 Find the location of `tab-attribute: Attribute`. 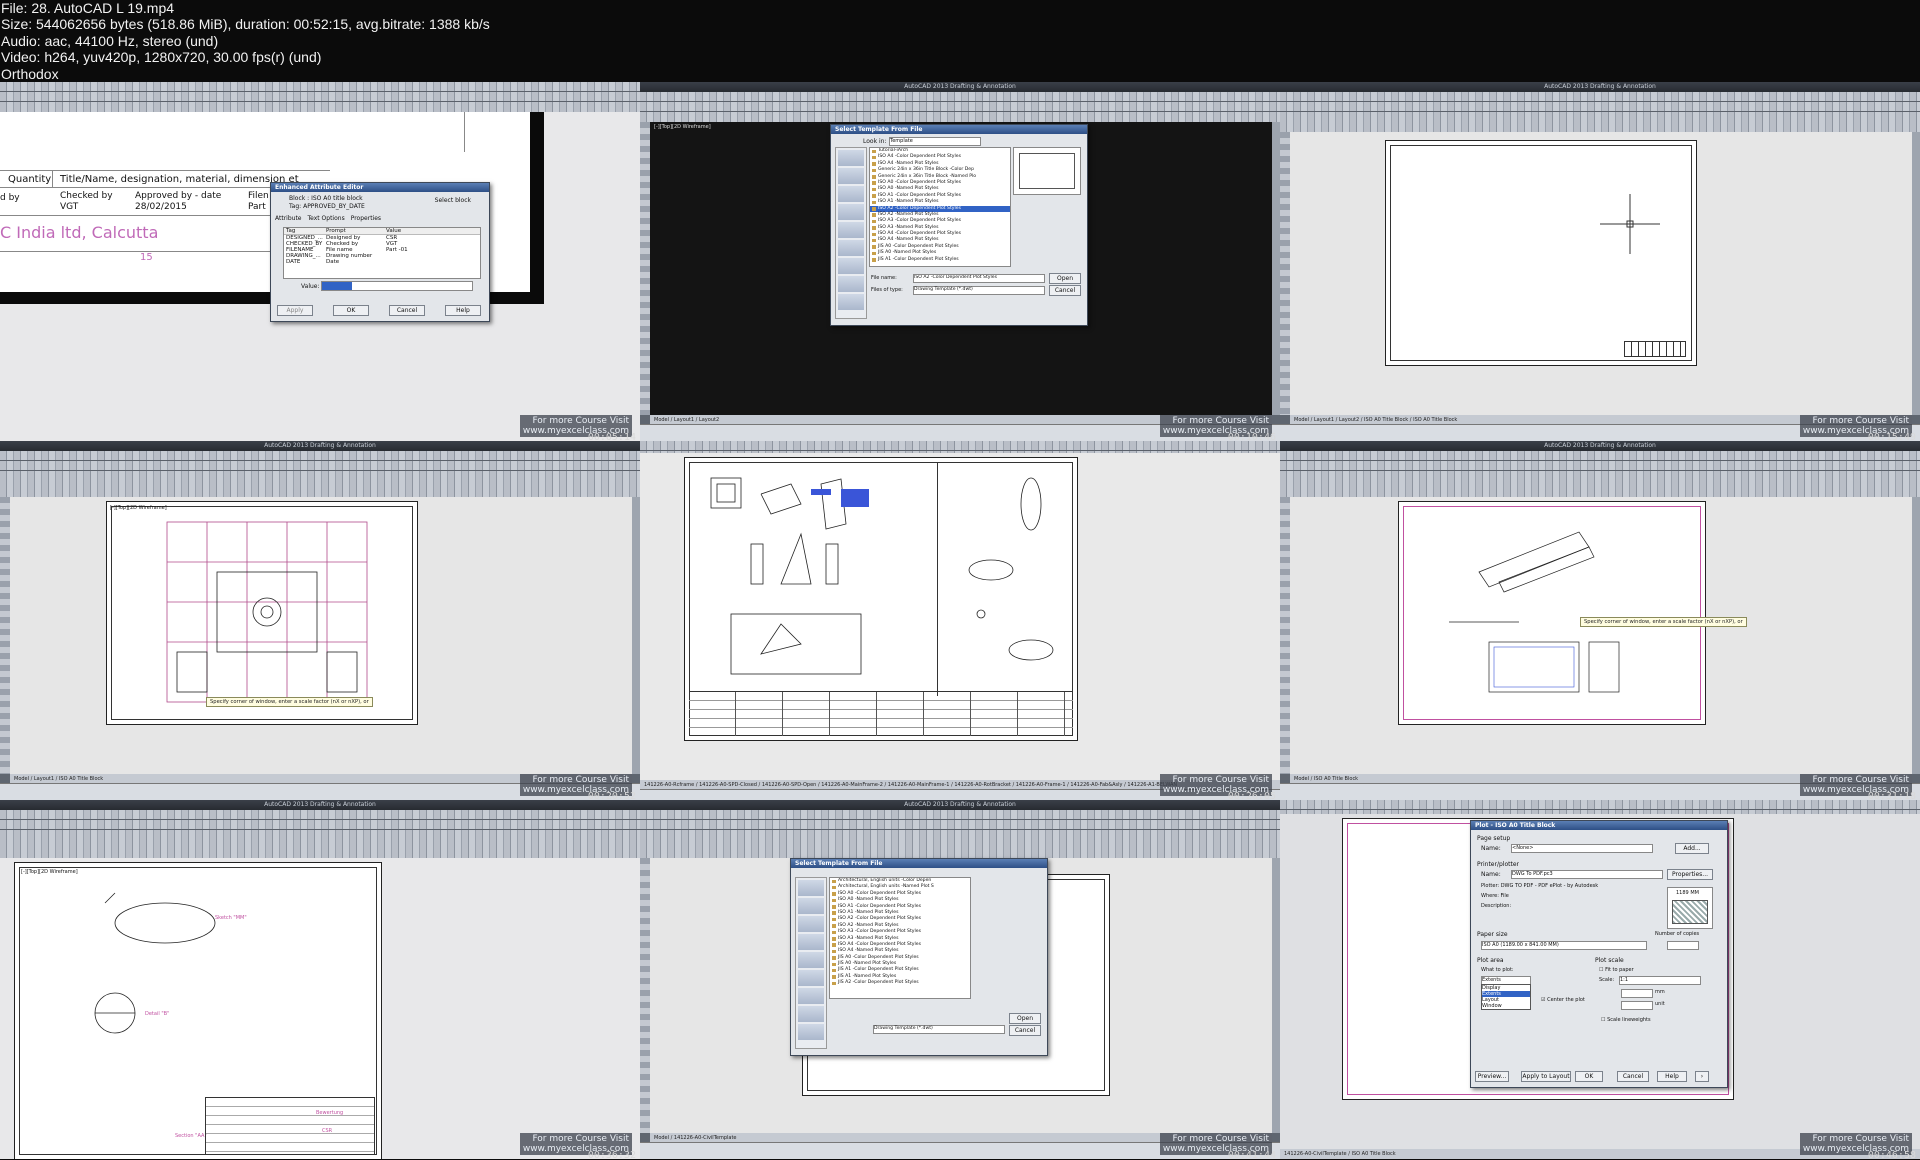

tab-attribute: Attribute is located at coordinates (288, 218).